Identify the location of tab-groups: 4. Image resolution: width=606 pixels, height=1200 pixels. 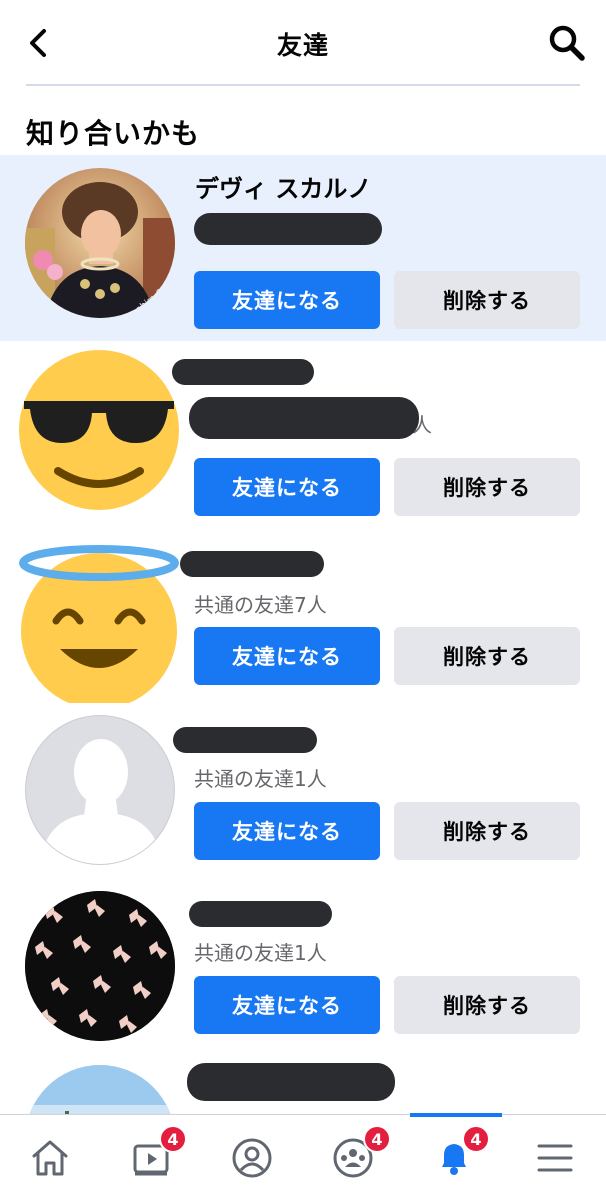
(353, 1157).